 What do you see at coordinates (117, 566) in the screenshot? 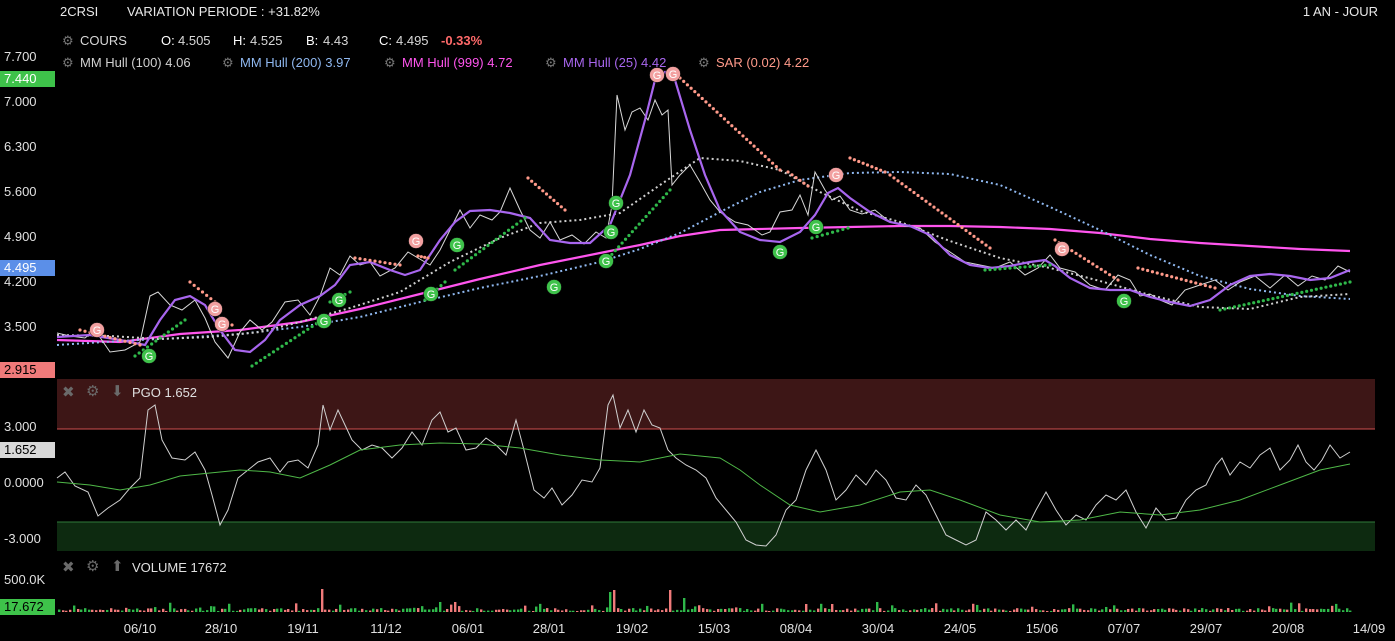
I see `arrow-up-icon: ⬆` at bounding box center [117, 566].